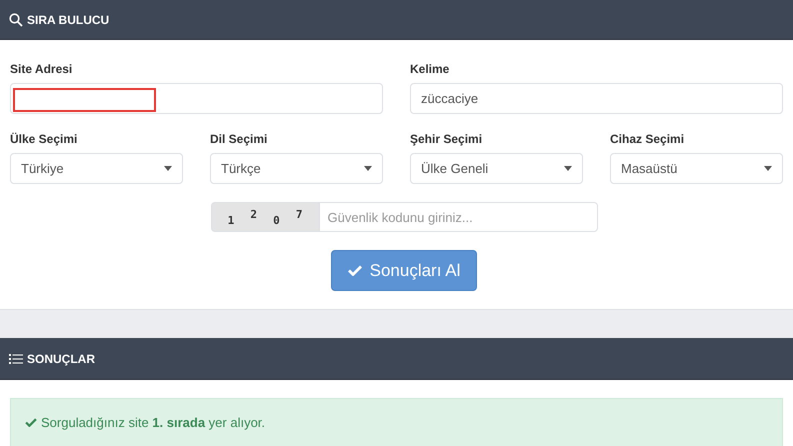  Describe the element at coordinates (264, 217) in the screenshot. I see `captcha-image: 1 2 0 7` at that location.